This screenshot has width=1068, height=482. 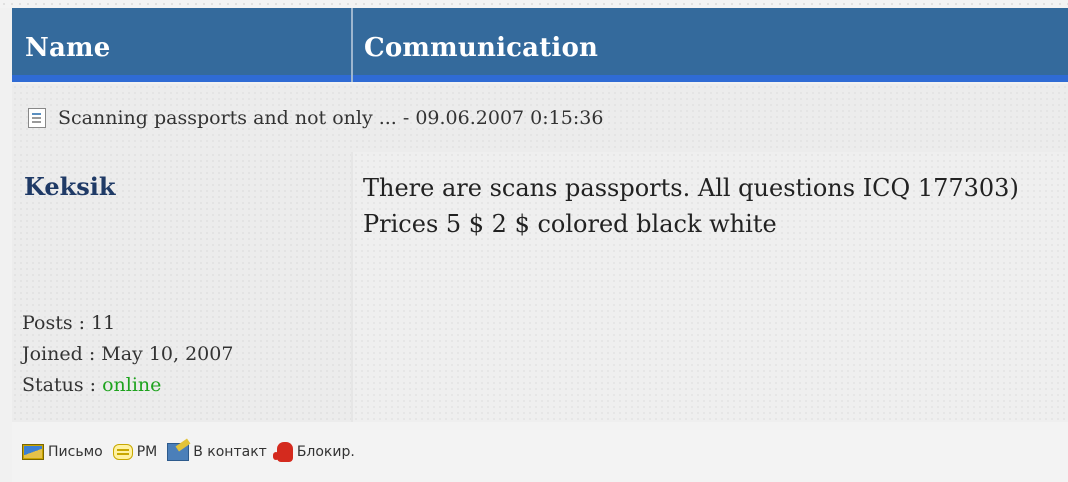 What do you see at coordinates (62, 354) in the screenshot?
I see `joined-label: Joined :` at bounding box center [62, 354].